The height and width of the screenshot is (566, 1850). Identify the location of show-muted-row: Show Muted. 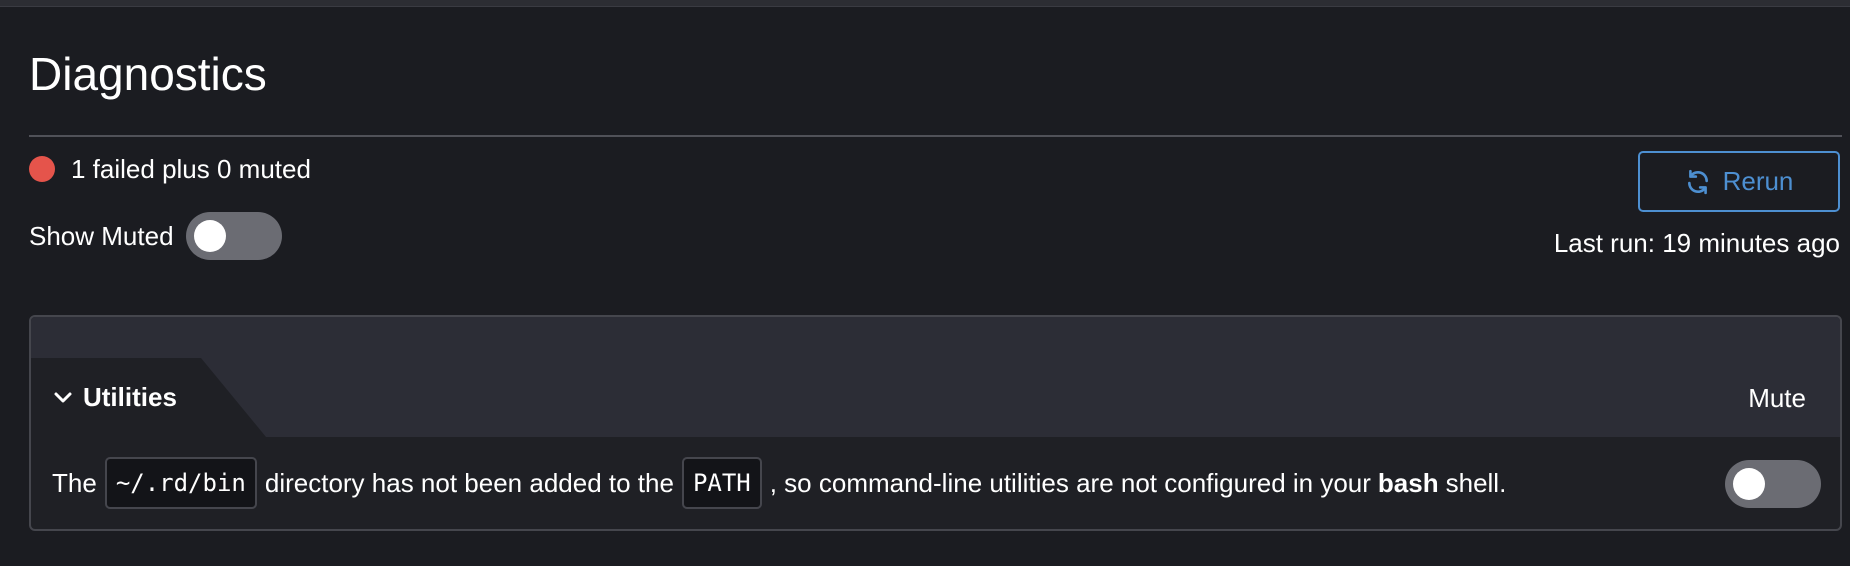
(155, 236).